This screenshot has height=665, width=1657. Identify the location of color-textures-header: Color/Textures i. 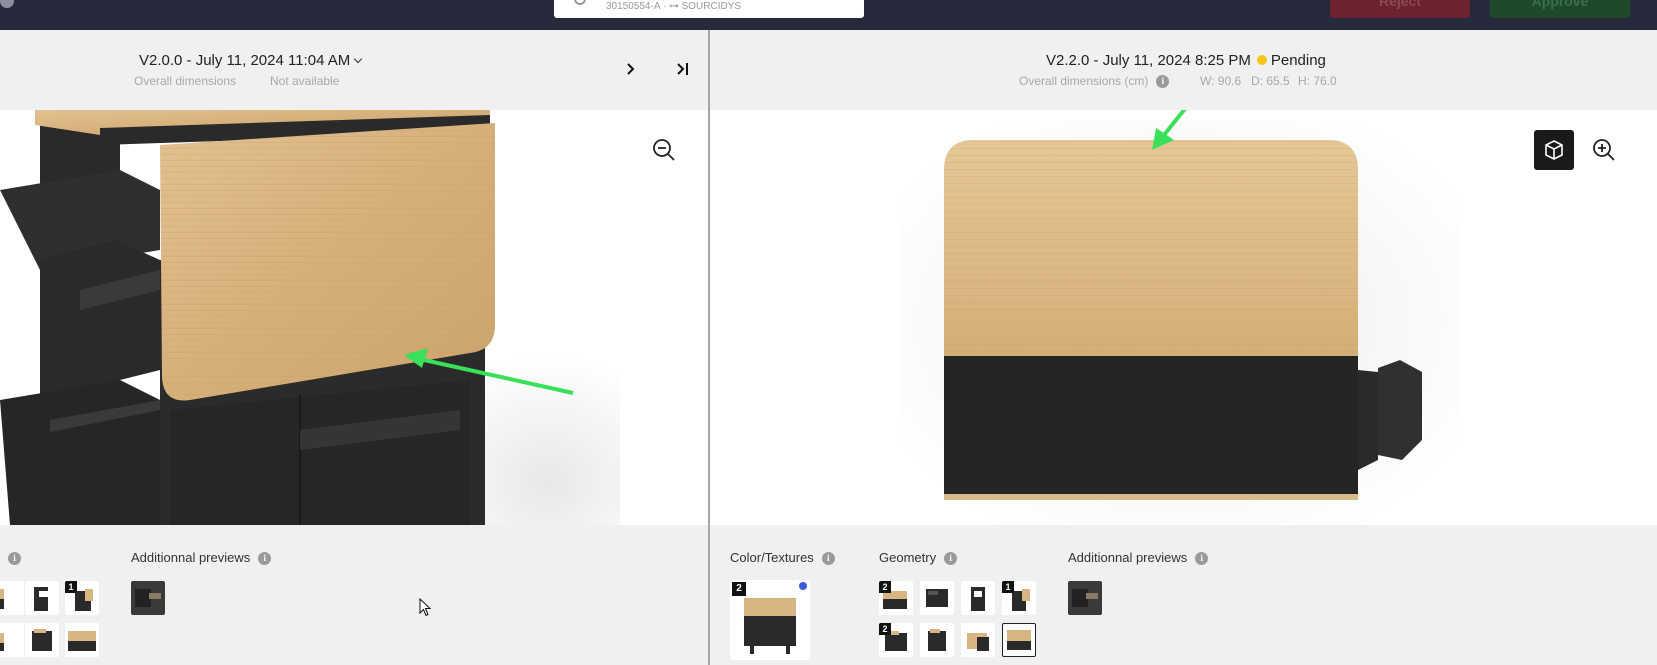
(782, 558).